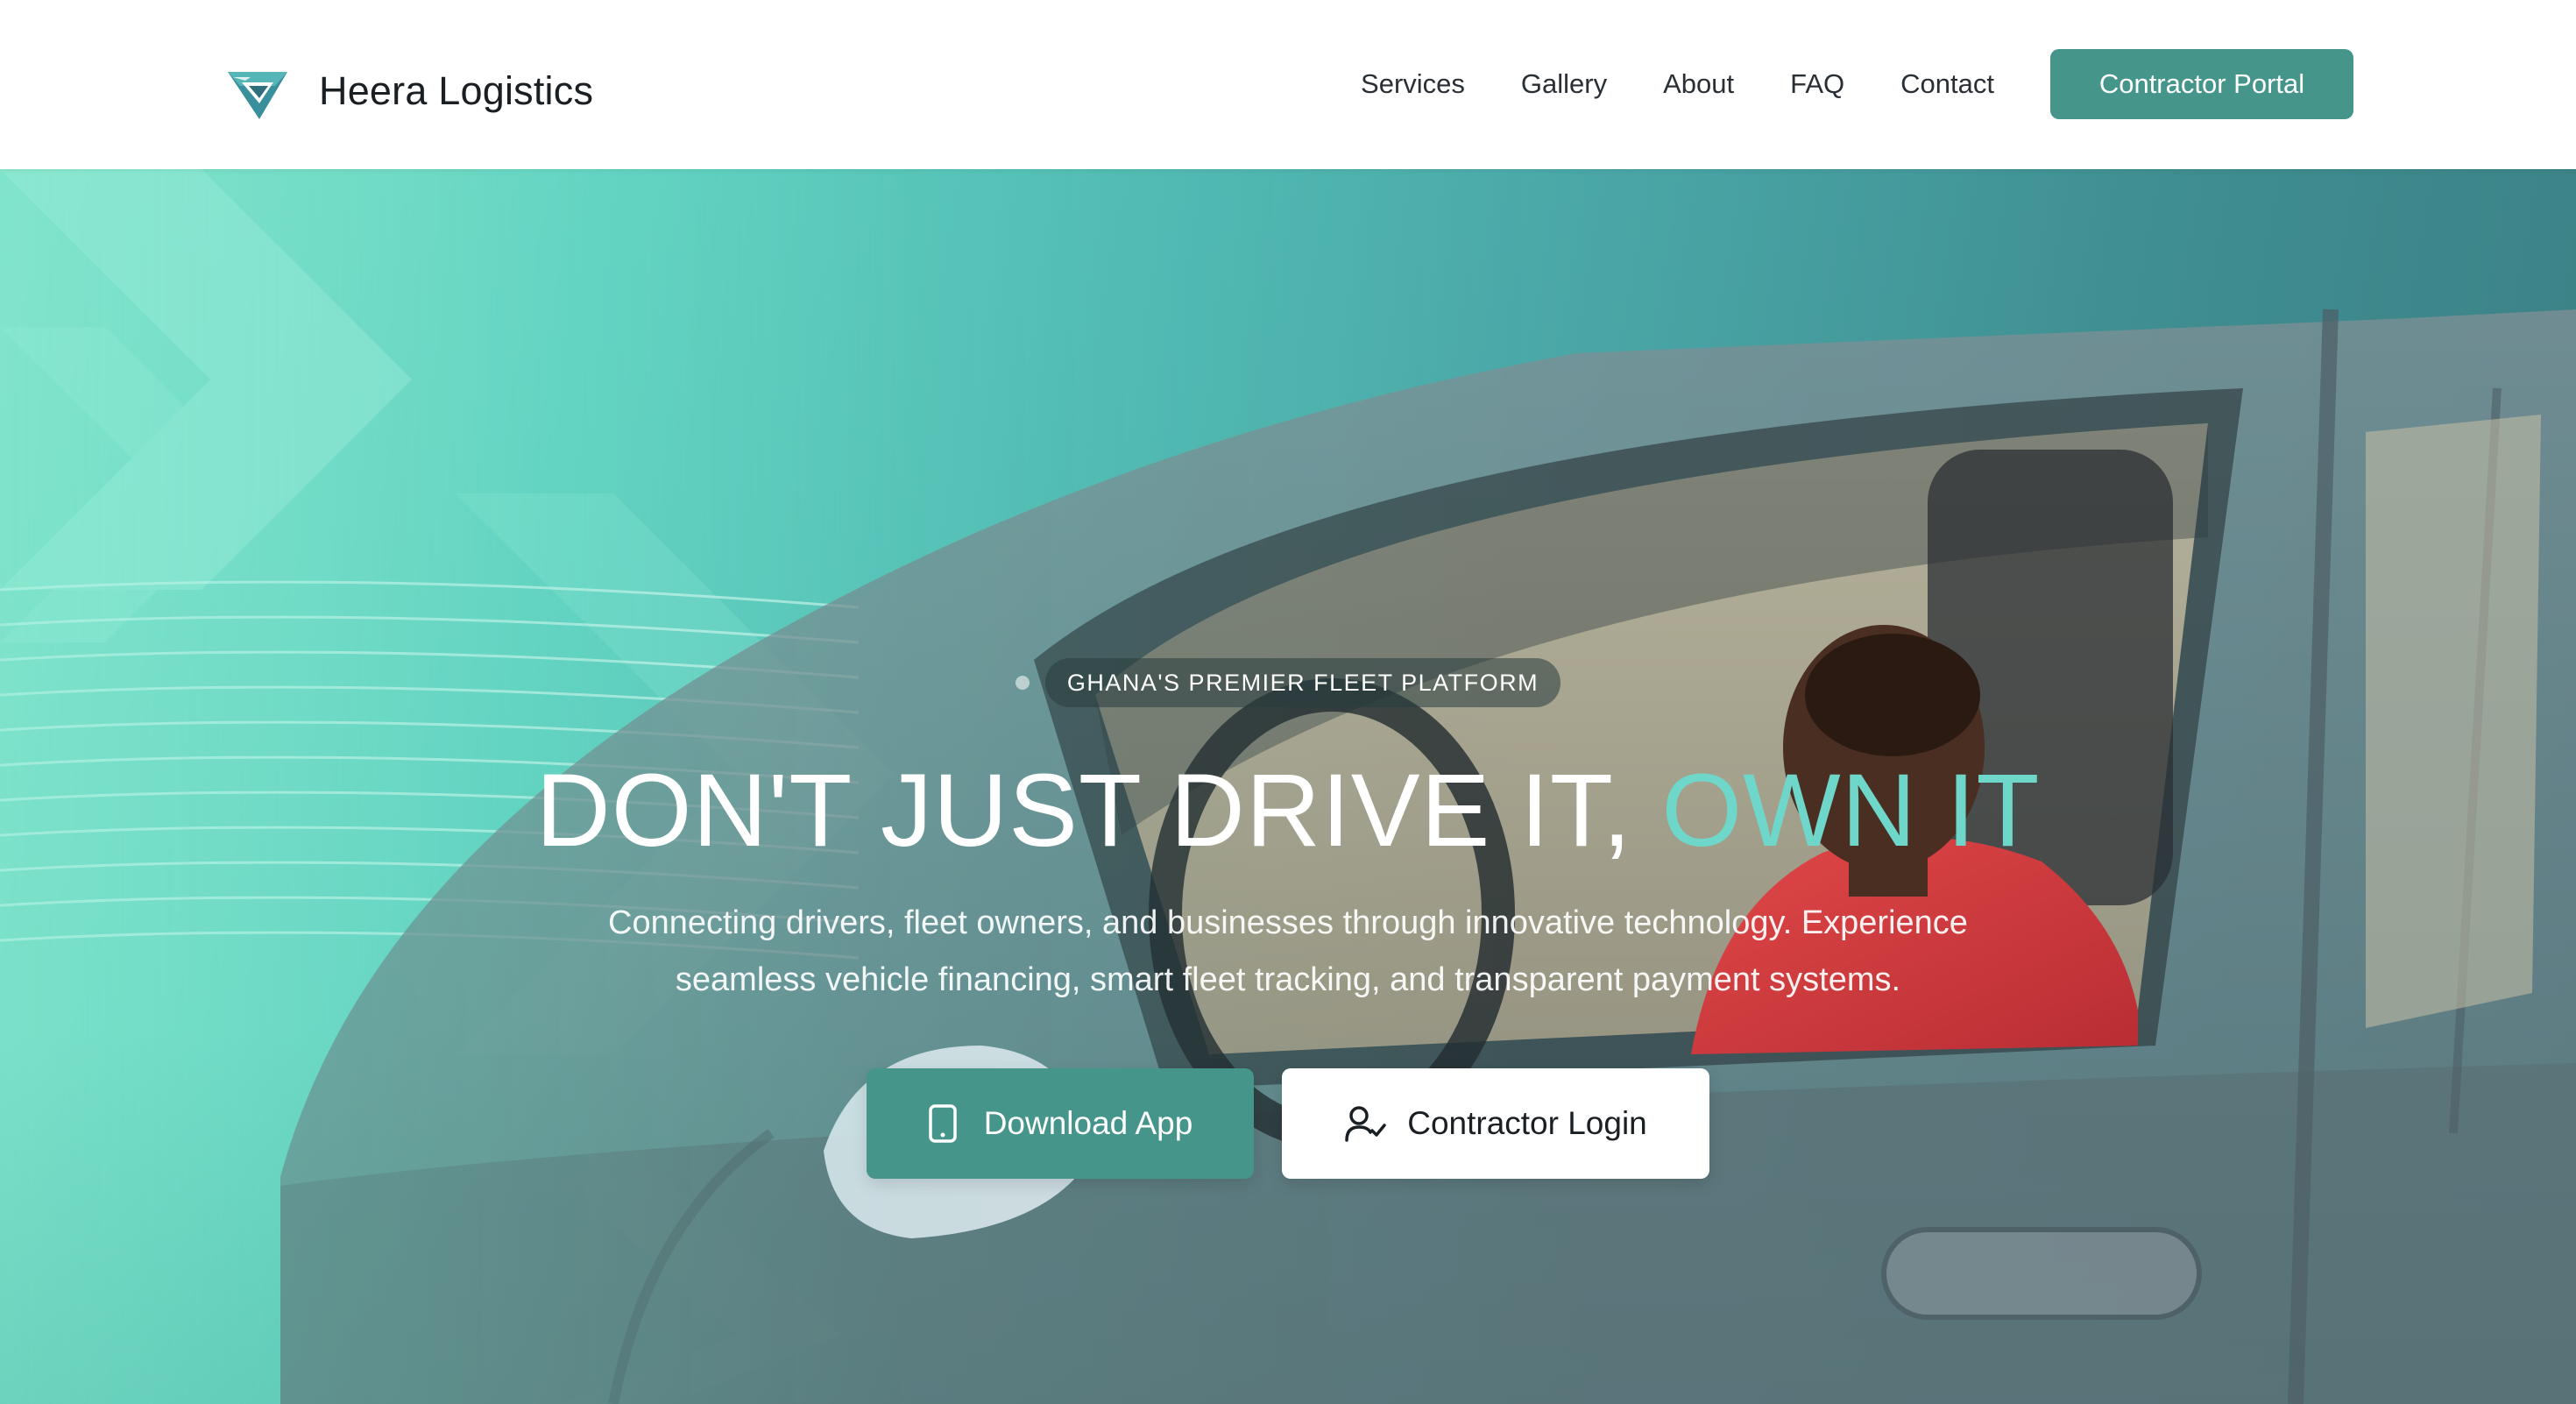 This screenshot has width=2576, height=1404. I want to click on download-app-button: Download App, so click(1060, 1123).